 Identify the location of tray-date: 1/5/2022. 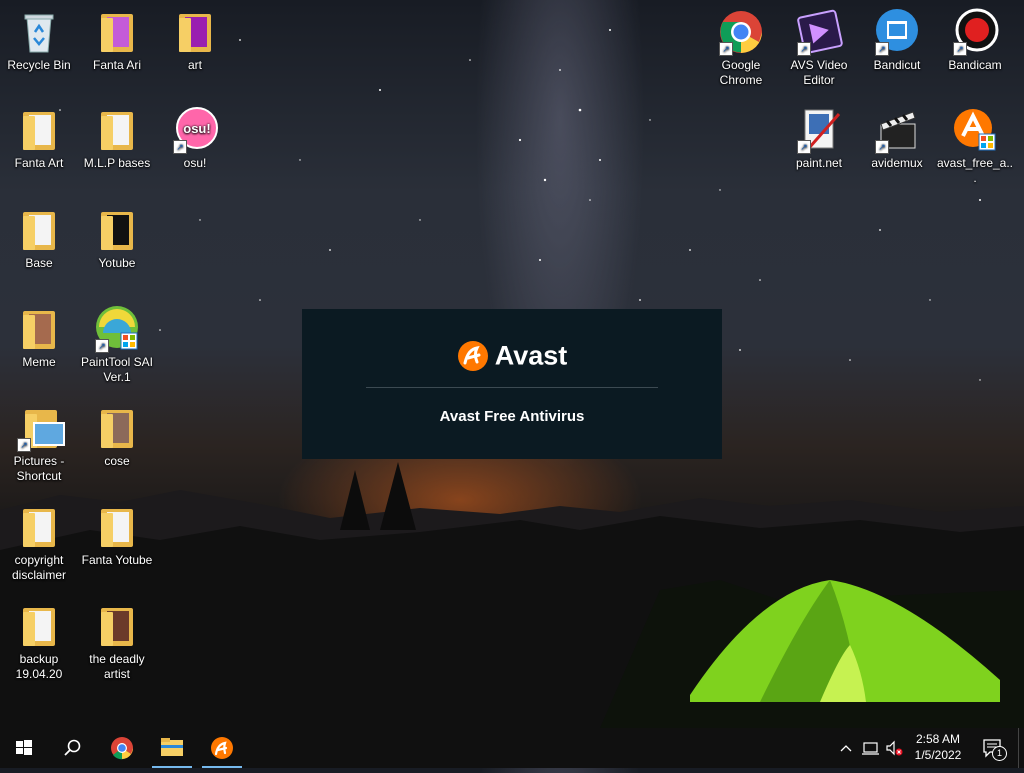
(938, 755).